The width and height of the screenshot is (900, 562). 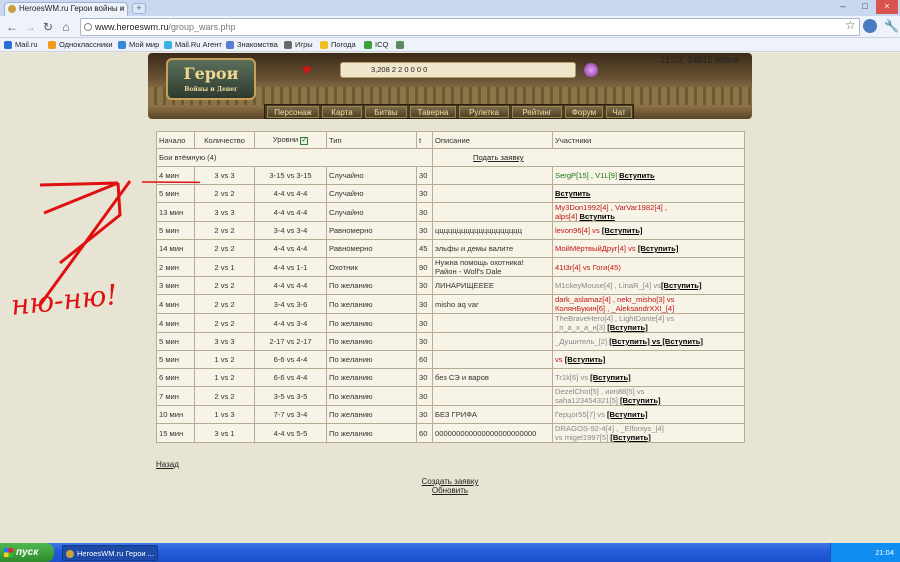 What do you see at coordinates (614, 308) in the screenshot?
I see `participant-names: КолянБукин[6] , _AleksandrXXI_[4]` at bounding box center [614, 308].